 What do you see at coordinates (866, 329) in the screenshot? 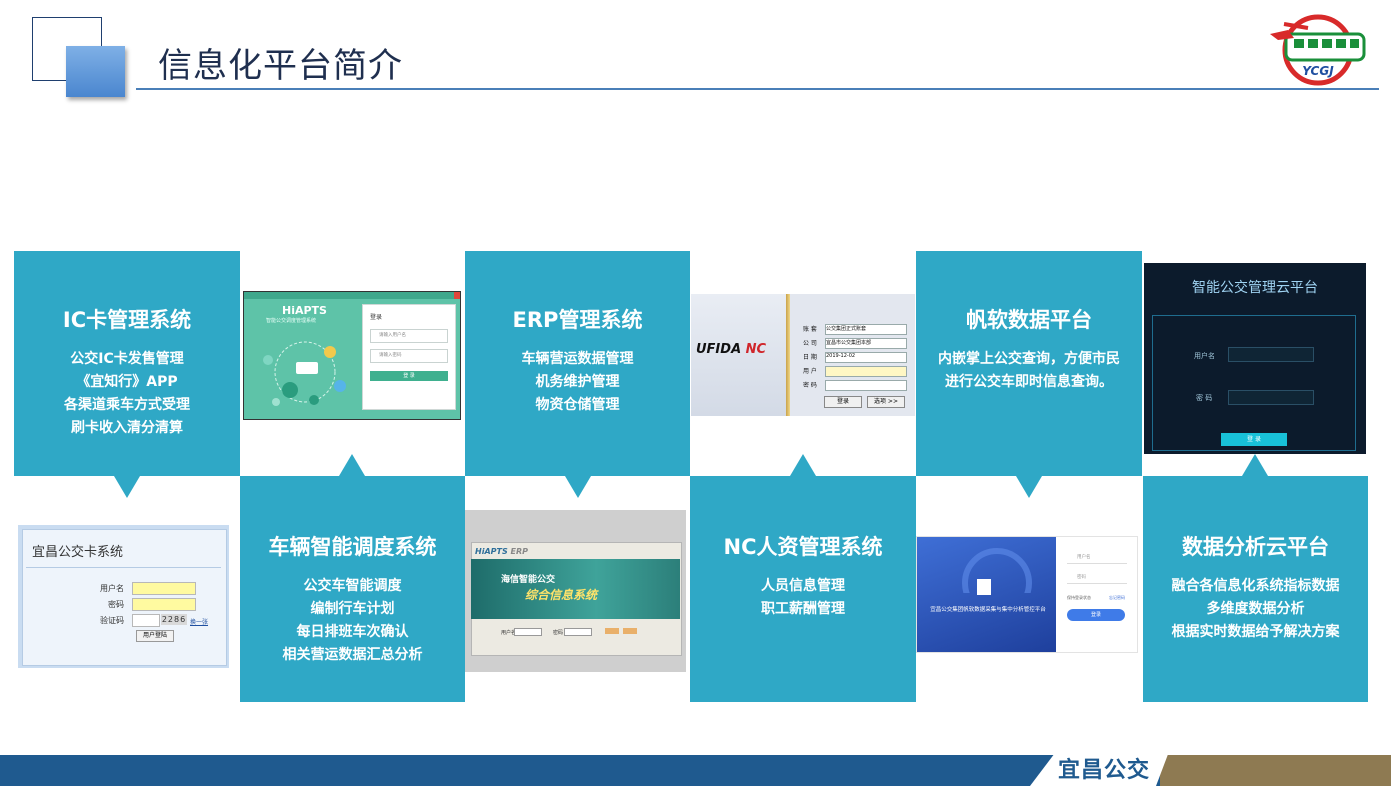
I see `account-select: 公交集团正式账套` at bounding box center [866, 329].